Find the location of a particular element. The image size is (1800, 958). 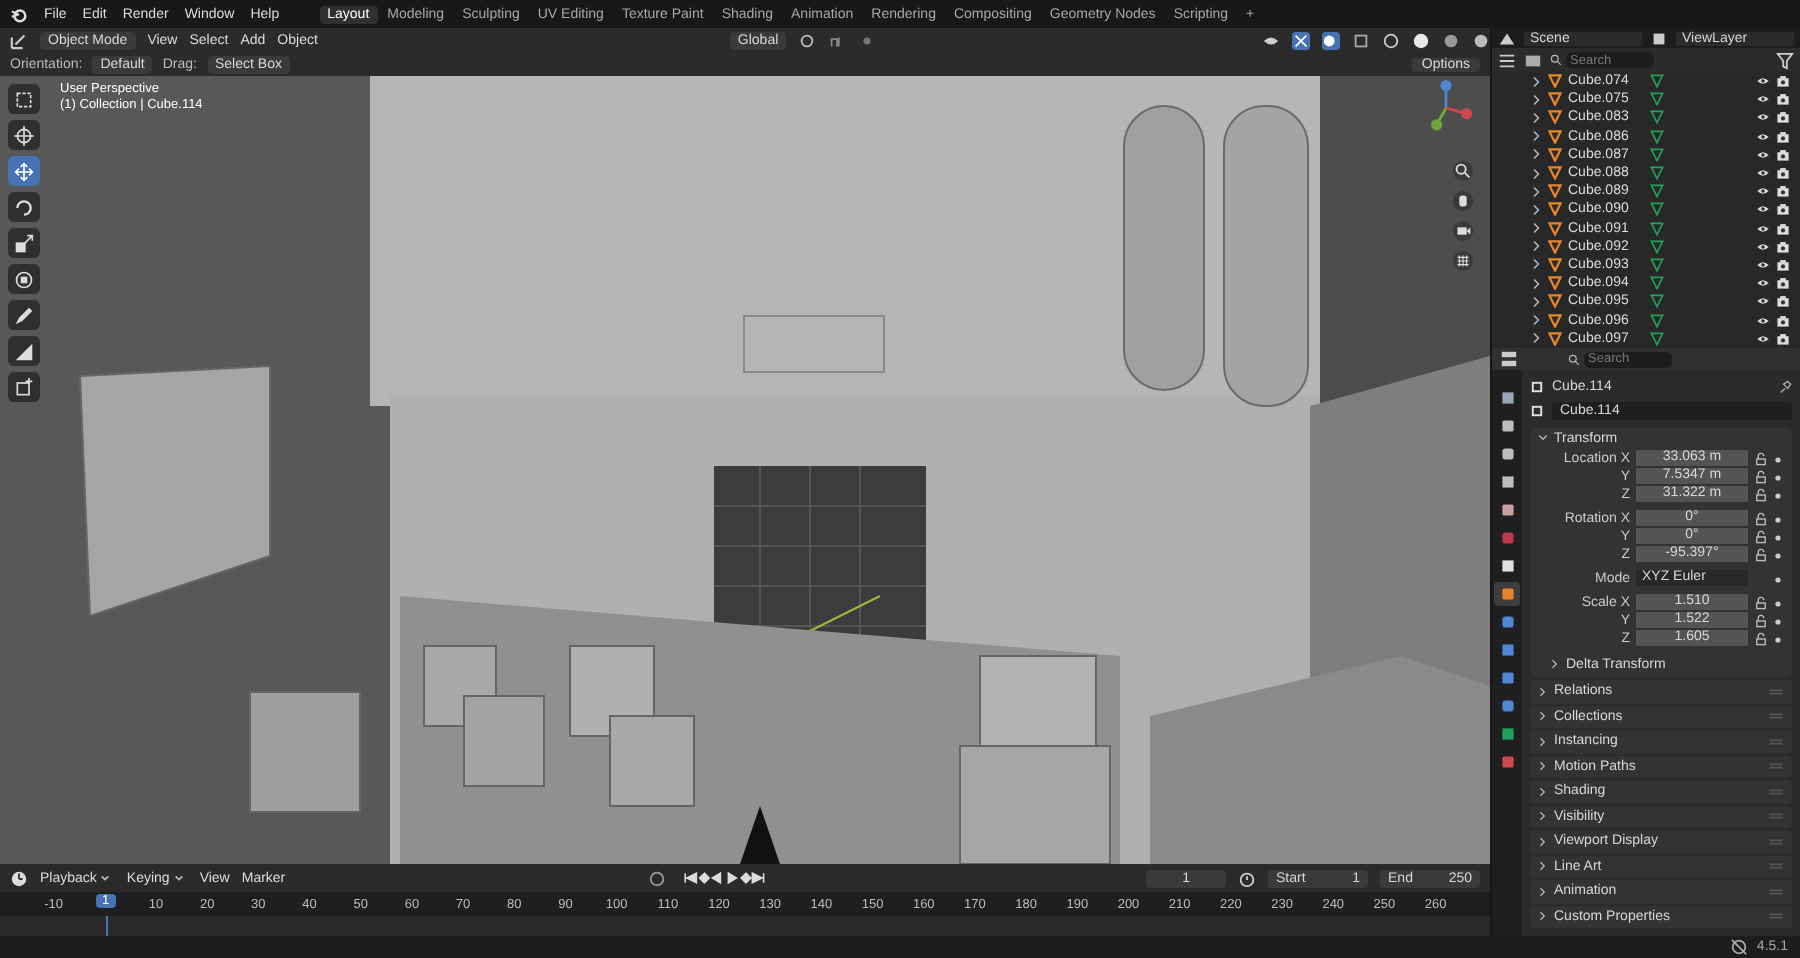

solid-shading-icon is located at coordinates (1421, 41).